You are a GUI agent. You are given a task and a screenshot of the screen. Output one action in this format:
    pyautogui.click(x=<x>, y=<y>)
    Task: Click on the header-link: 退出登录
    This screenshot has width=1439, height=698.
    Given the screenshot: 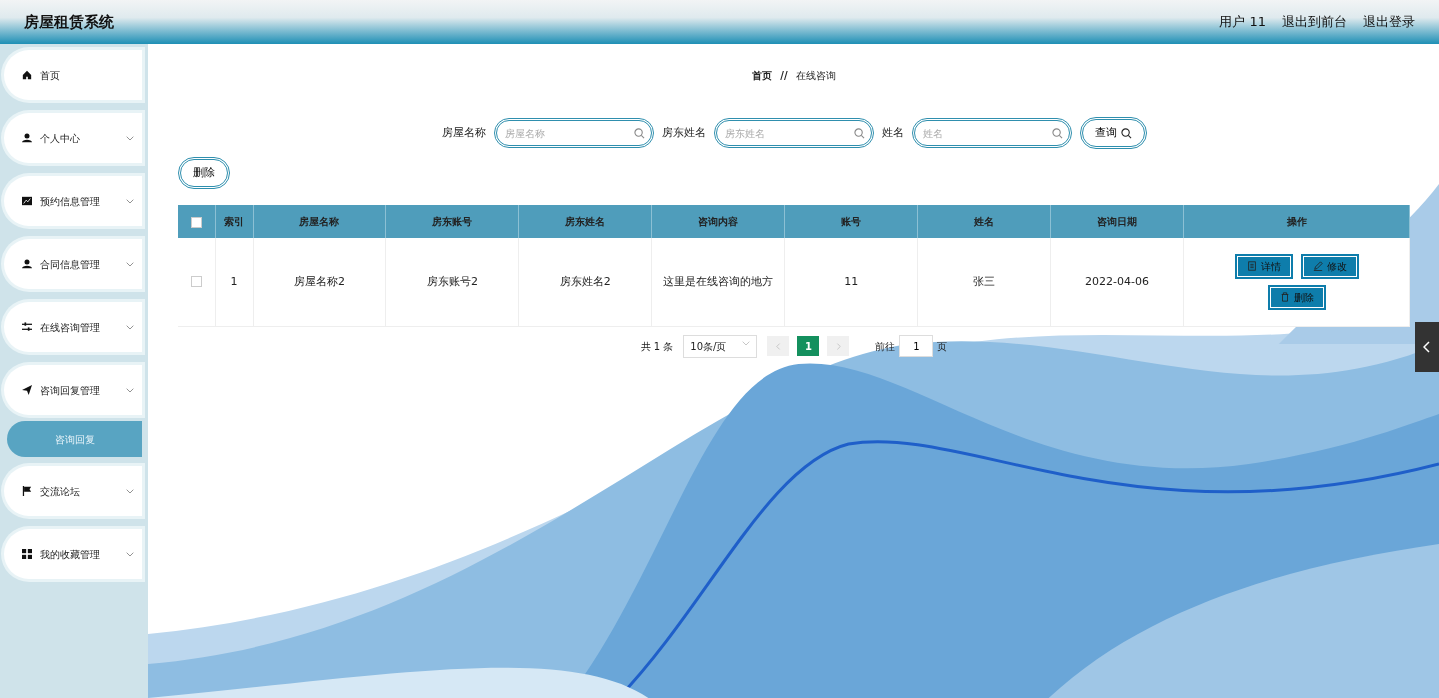 What is the action you would take?
    pyautogui.click(x=1389, y=22)
    